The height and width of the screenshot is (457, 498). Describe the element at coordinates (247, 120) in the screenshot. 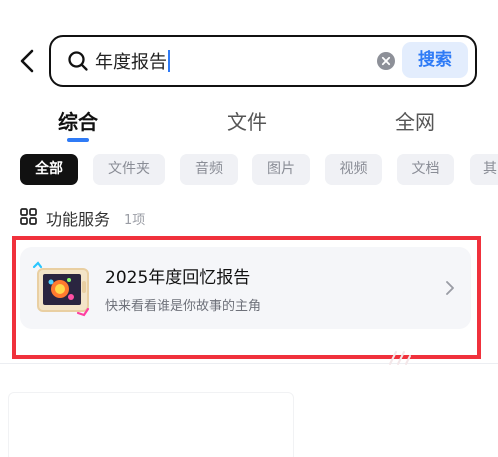

I see `tab-files: 文件` at that location.